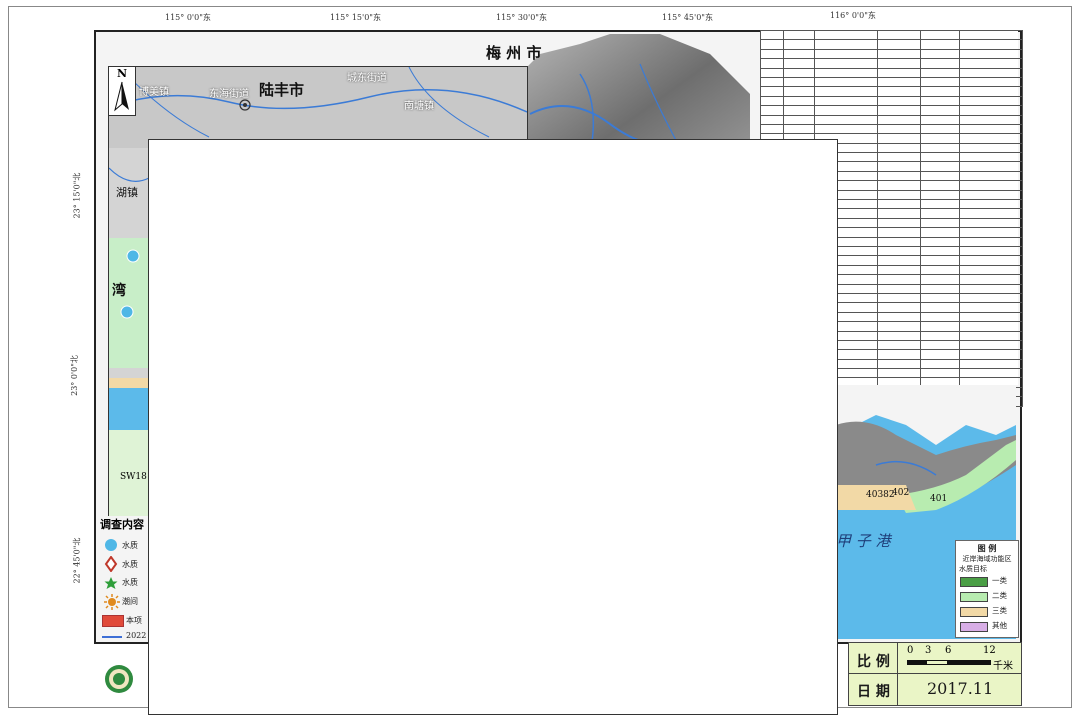 The image size is (1078, 715). I want to click on latitude-label: 23° 15'0"北, so click(77, 195).